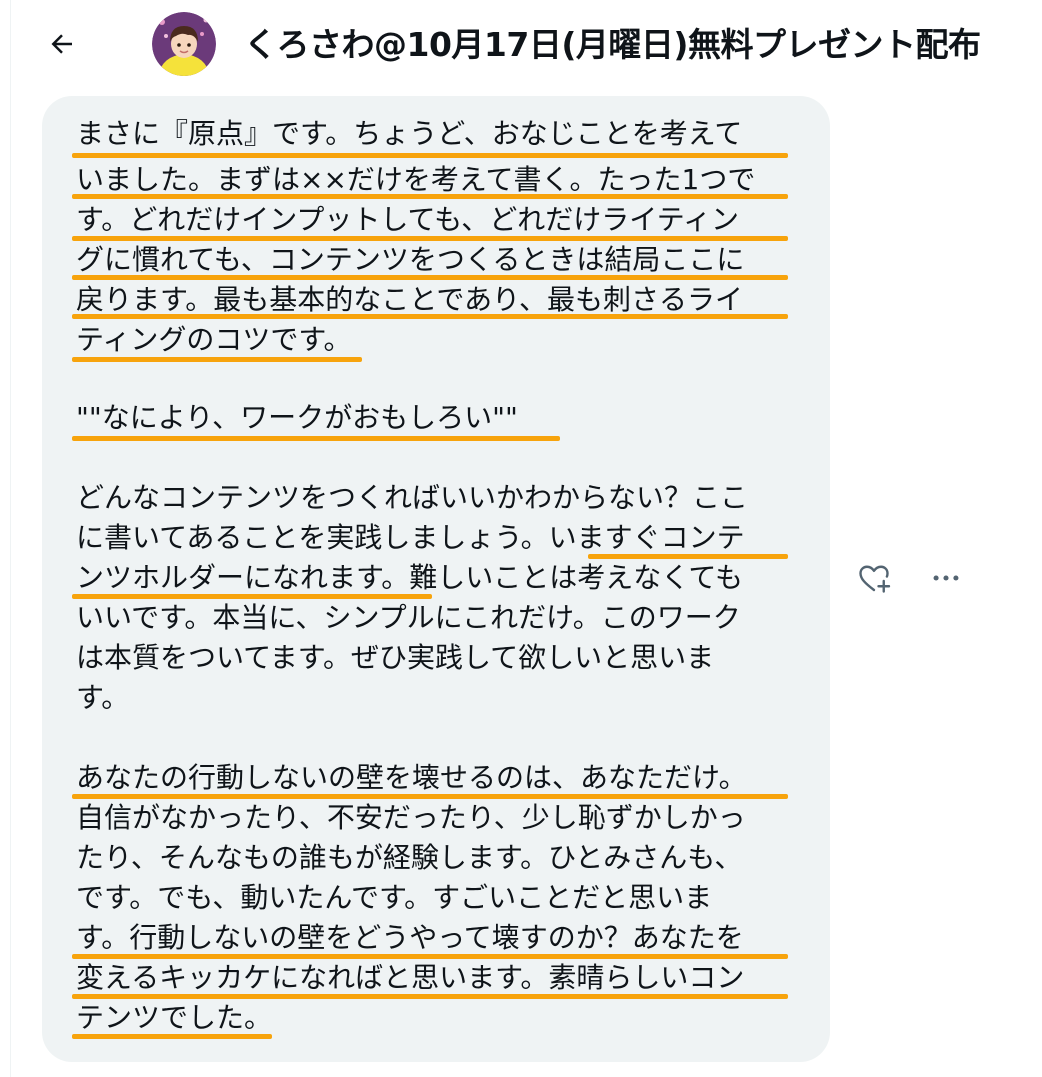  I want to click on message-line: 自信がなかったり、不安だったり、少し恥ずかしかっ, so click(411, 817).